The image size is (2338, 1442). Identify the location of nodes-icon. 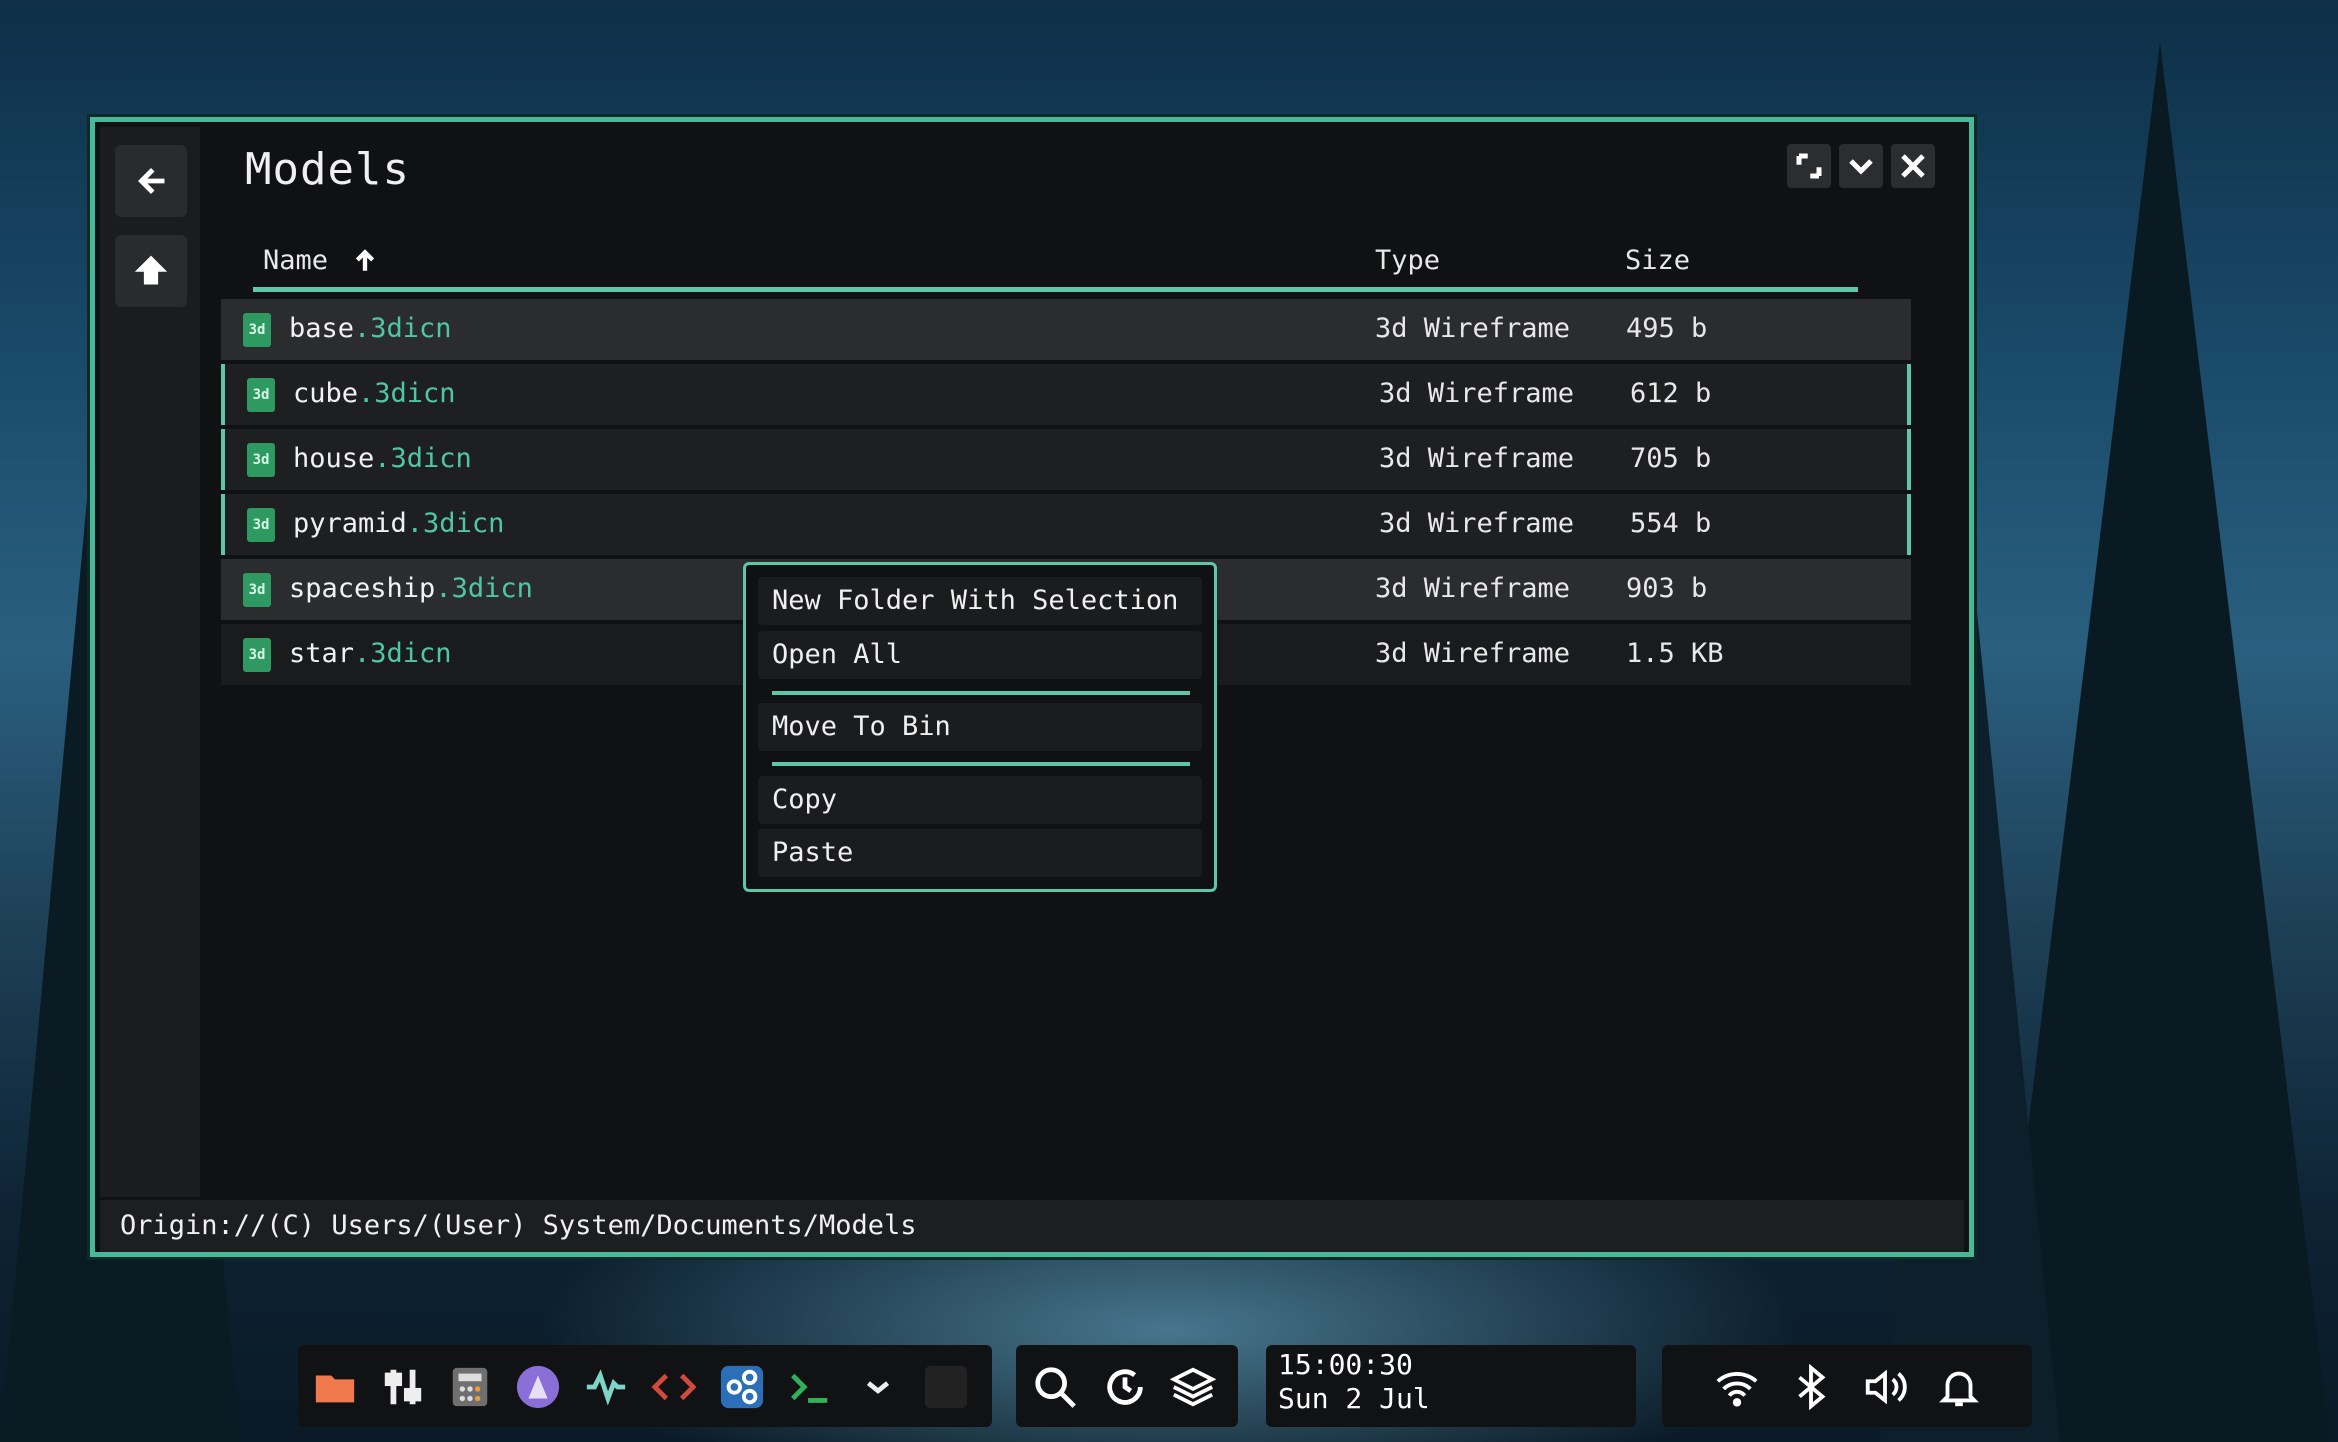
(742, 1387).